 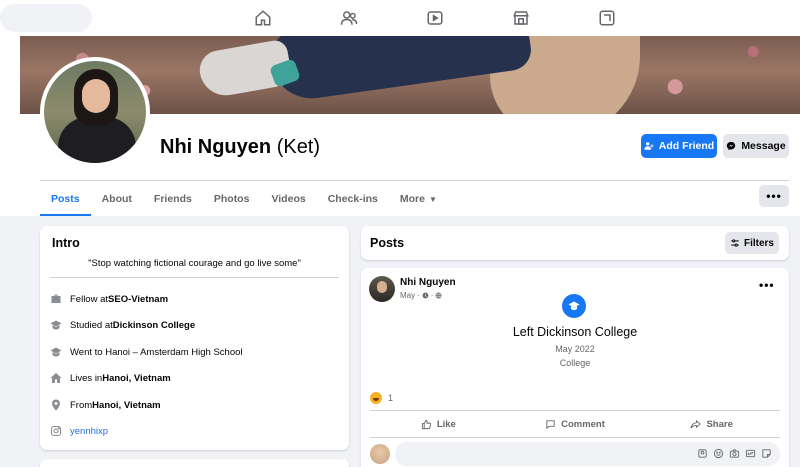 I want to click on post-meta: May · ·, so click(x=421, y=295).